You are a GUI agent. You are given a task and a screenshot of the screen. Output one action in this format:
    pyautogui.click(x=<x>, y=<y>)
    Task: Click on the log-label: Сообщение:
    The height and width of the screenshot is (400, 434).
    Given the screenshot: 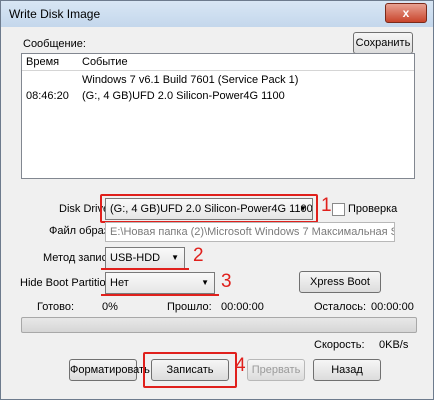 What is the action you would take?
    pyautogui.click(x=54, y=44)
    